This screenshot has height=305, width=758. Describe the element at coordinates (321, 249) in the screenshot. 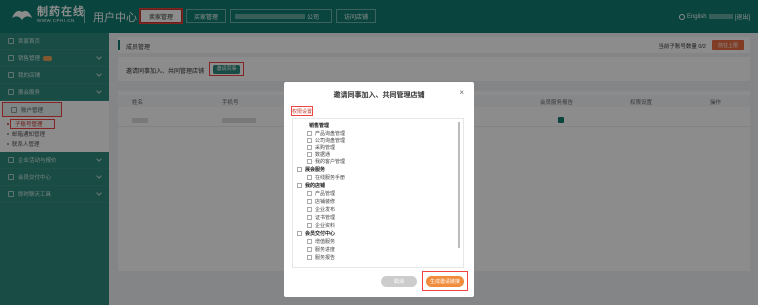

I see `tree-item: 服务进度` at that location.